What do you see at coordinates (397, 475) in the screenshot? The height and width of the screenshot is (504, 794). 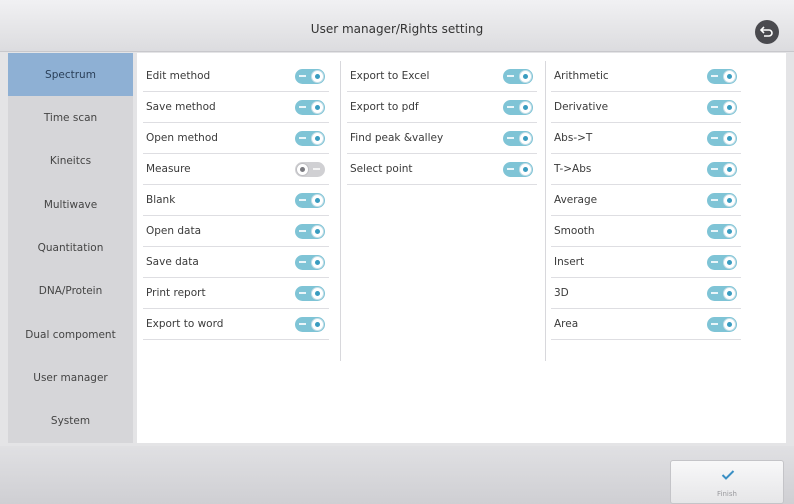 I see `footer-bar: Finish` at bounding box center [397, 475].